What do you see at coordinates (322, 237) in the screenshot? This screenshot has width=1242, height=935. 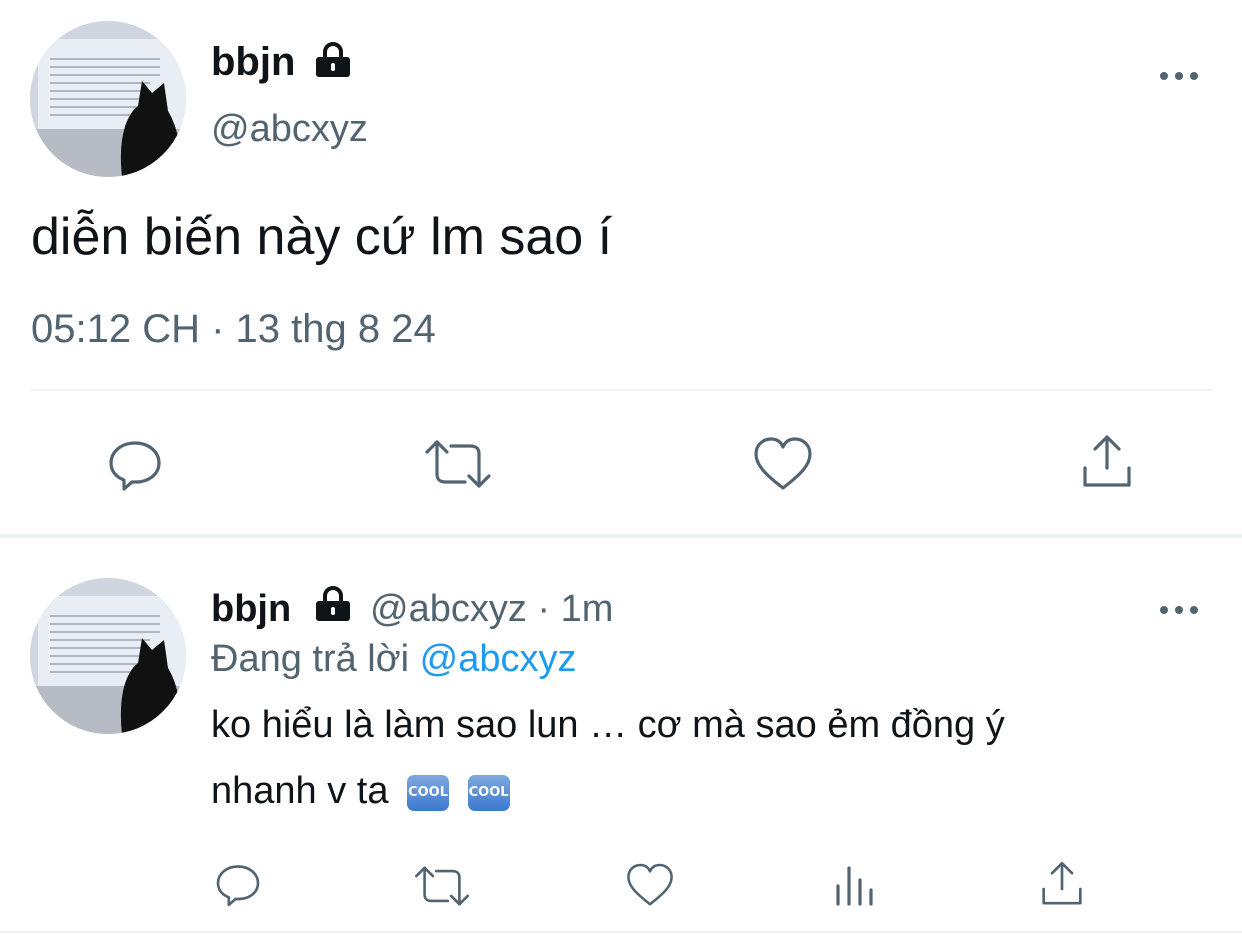 I see `tweet-text: diễn biến này cứ lm sao í` at bounding box center [322, 237].